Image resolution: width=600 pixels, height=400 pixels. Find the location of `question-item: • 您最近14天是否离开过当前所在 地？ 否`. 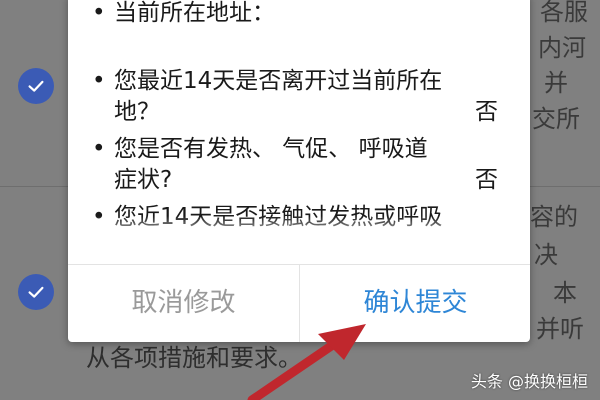

question-item: • 您最近14天是否离开过当前所在 地？ 否 is located at coordinates (307, 98).